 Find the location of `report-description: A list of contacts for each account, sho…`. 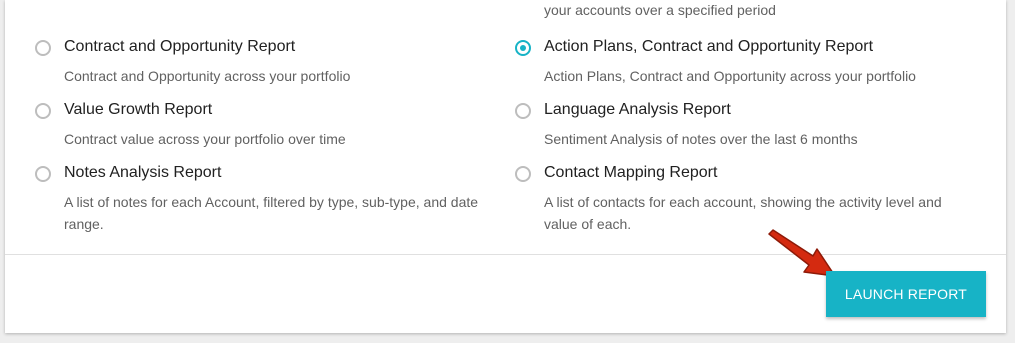

report-description: A list of contacts for each account, sho… is located at coordinates (743, 213).